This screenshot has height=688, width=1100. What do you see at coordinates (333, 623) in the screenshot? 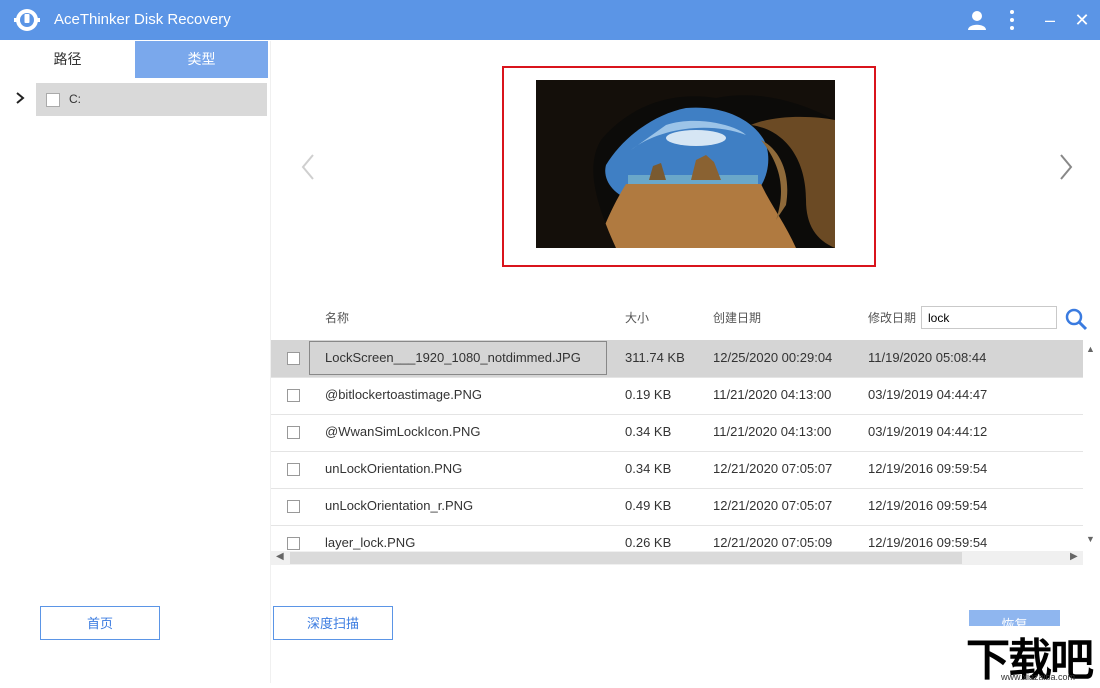
I see `deep-scan-button: 深度扫描` at bounding box center [333, 623].